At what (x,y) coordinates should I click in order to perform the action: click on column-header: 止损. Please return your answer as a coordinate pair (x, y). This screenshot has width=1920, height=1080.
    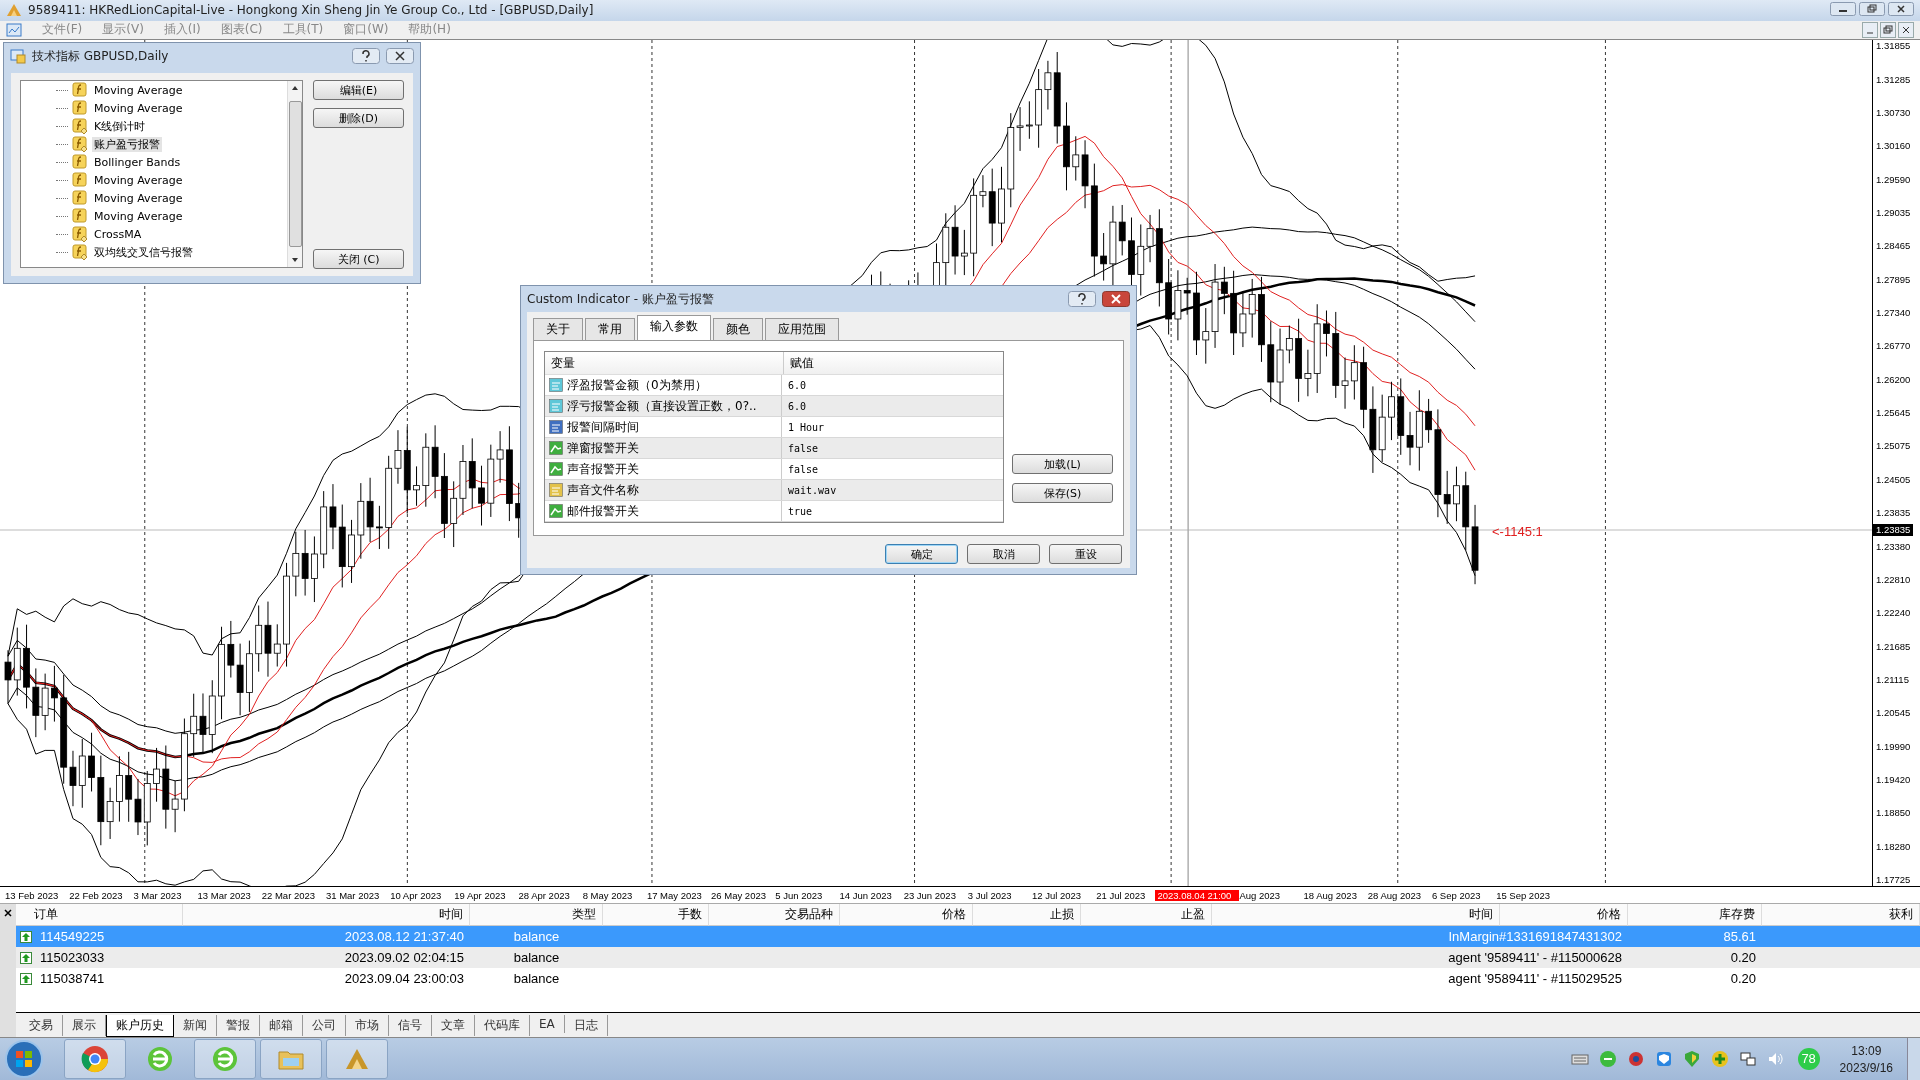
    Looking at the image, I should click on (1027, 915).